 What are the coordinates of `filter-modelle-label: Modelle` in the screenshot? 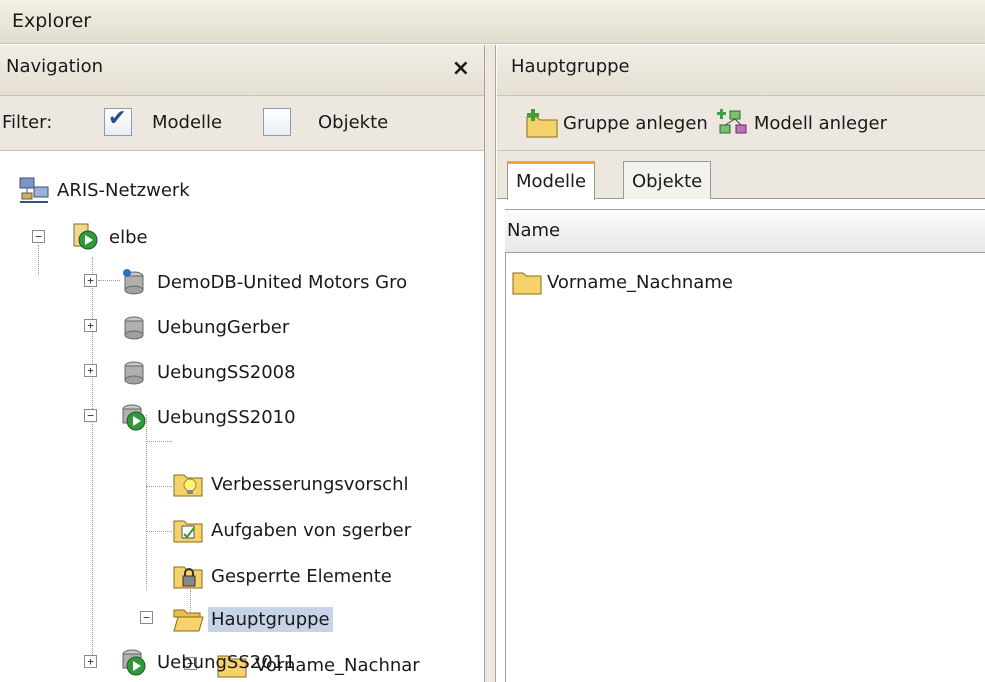 It's located at (187, 122).